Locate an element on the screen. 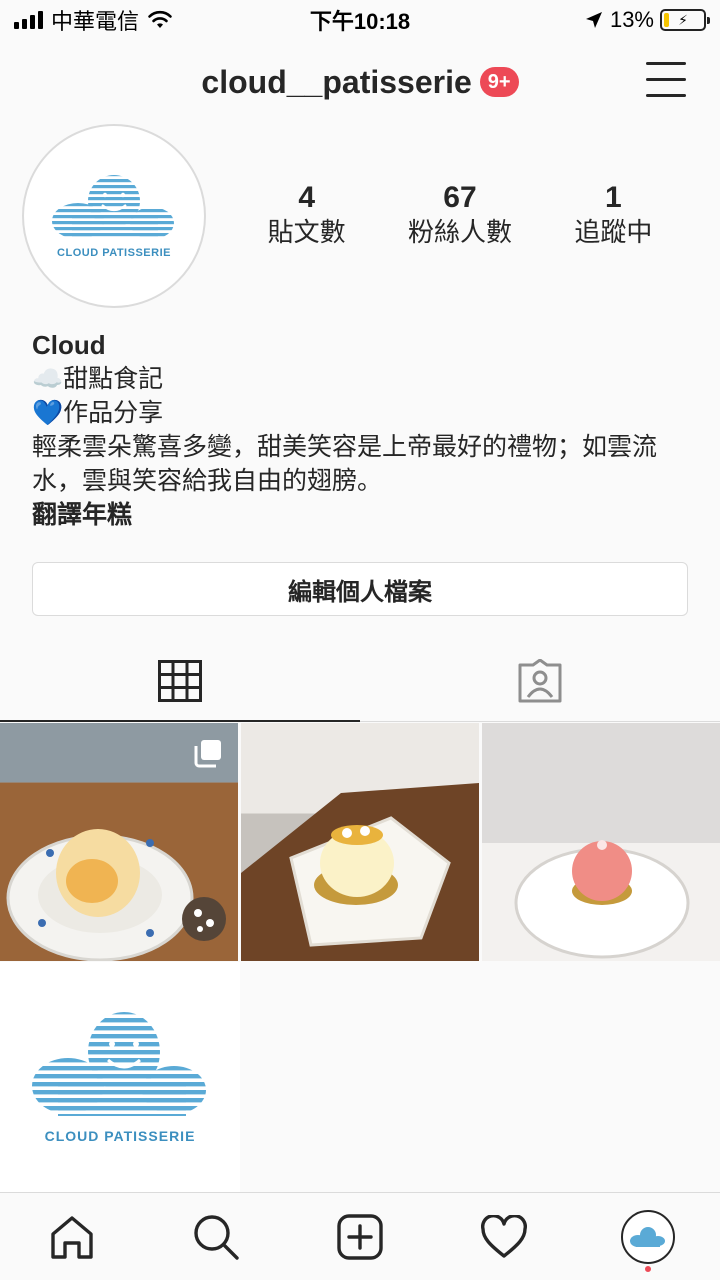 The height and width of the screenshot is (1280, 720). tagged-person-icon is located at coordinates (540, 680).